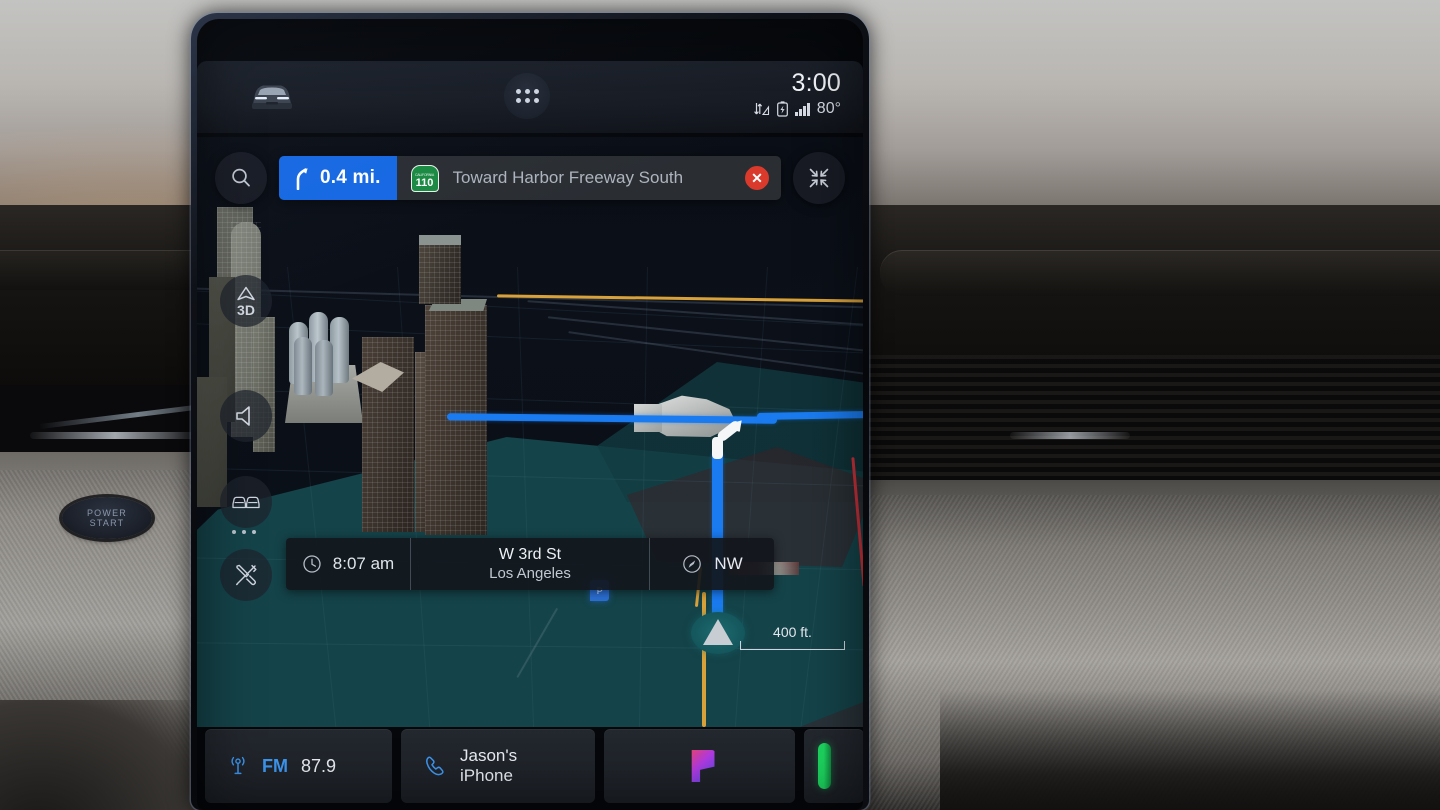 The image size is (1440, 810). I want to click on compass-icon, so click(692, 564).